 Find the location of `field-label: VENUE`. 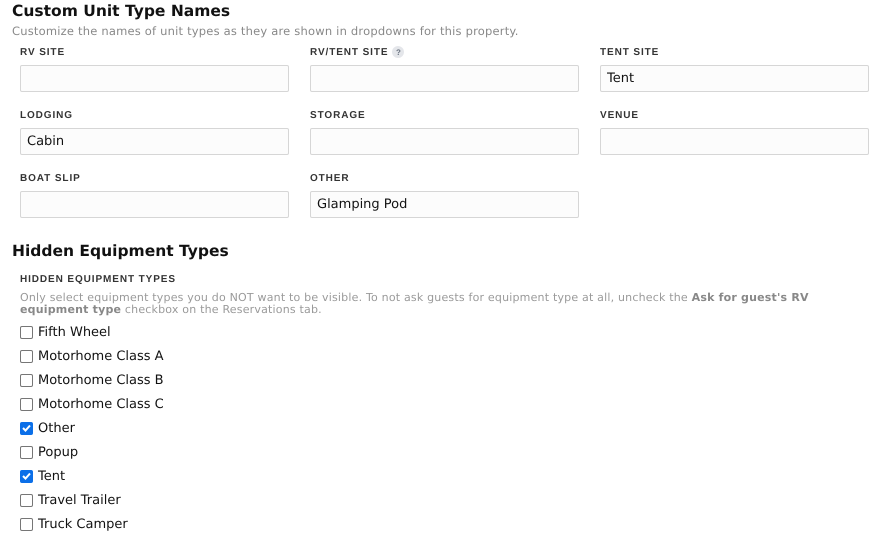

field-label: VENUE is located at coordinates (619, 115).